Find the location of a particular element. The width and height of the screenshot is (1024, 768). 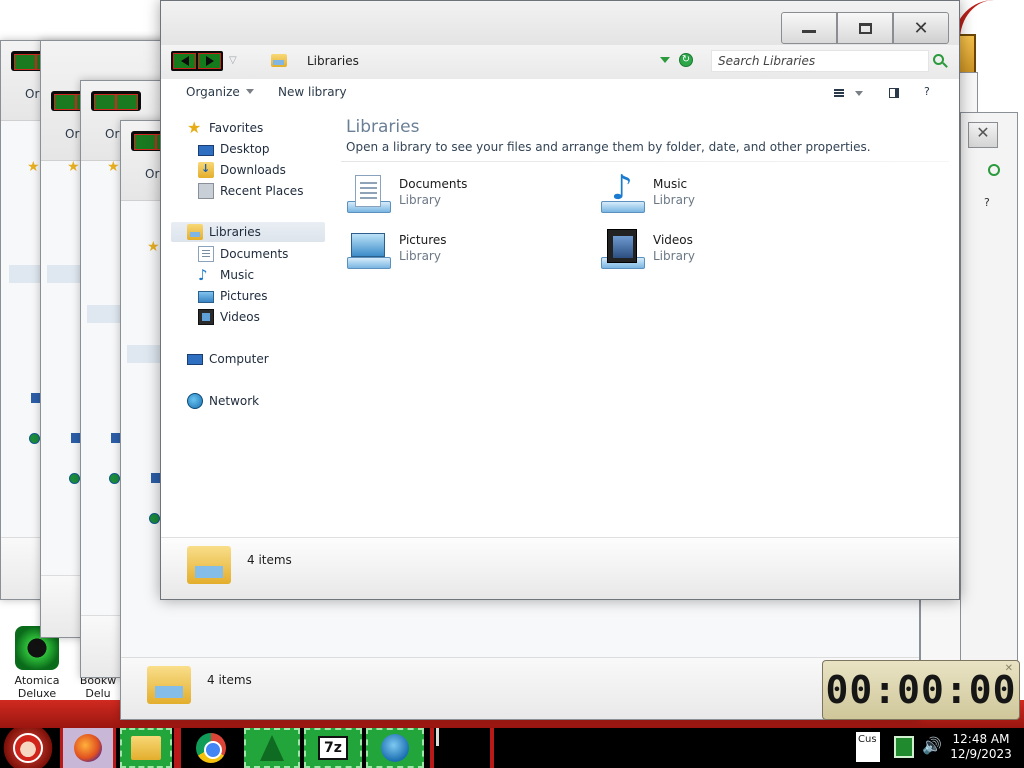

firefox-icon is located at coordinates (88, 748).